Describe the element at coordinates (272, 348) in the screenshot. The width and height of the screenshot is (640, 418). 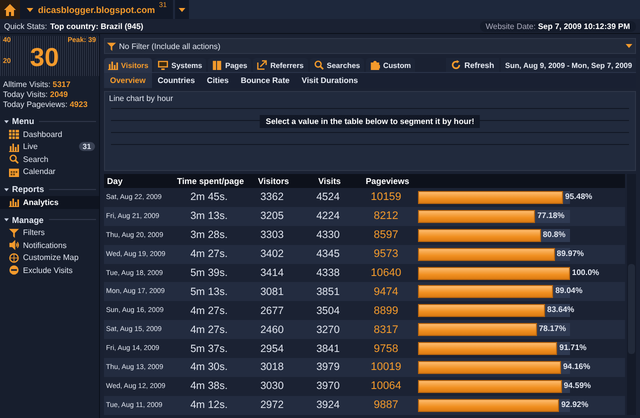
I see `table-cell-text: 2954` at that location.